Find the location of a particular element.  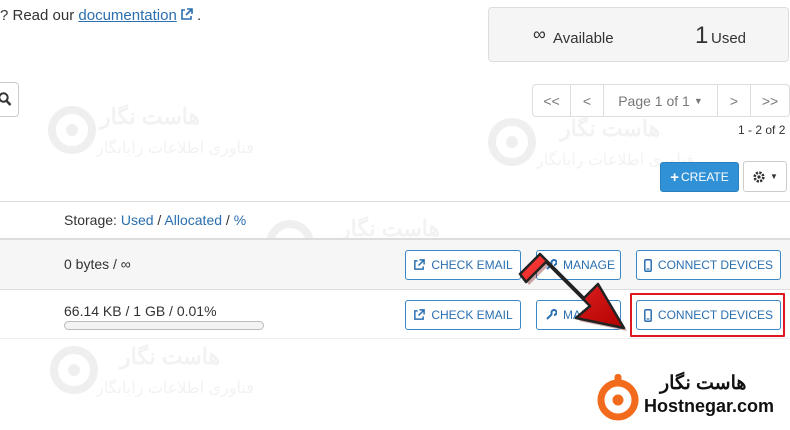

connect-devices-button: CONNECT DEVICES is located at coordinates (708, 265).